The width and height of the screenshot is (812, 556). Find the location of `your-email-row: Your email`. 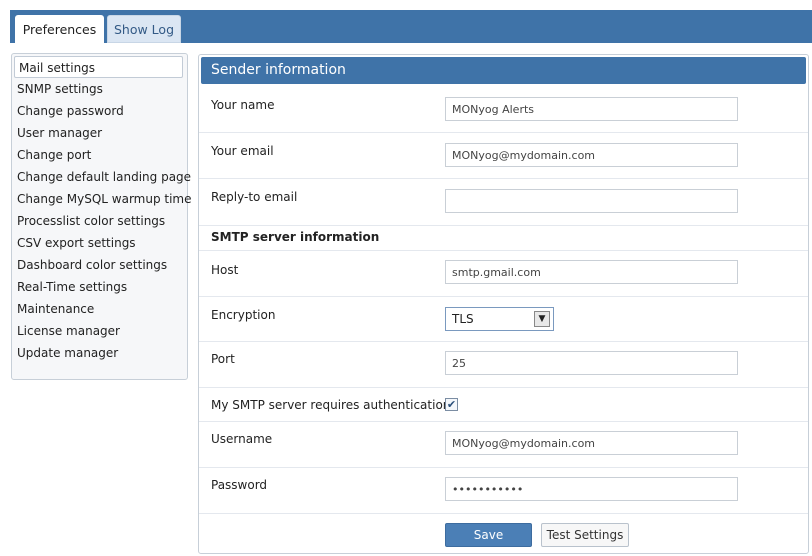

your-email-row: Your email is located at coordinates (503, 156).